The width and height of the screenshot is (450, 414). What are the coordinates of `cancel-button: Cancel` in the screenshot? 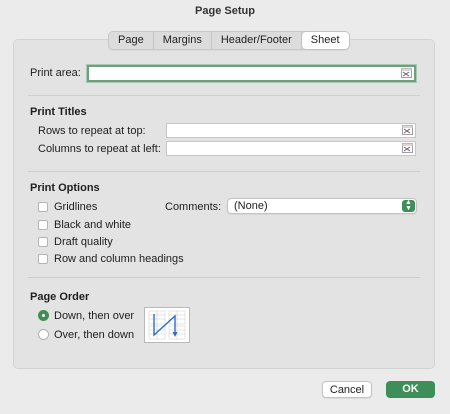 It's located at (347, 389).